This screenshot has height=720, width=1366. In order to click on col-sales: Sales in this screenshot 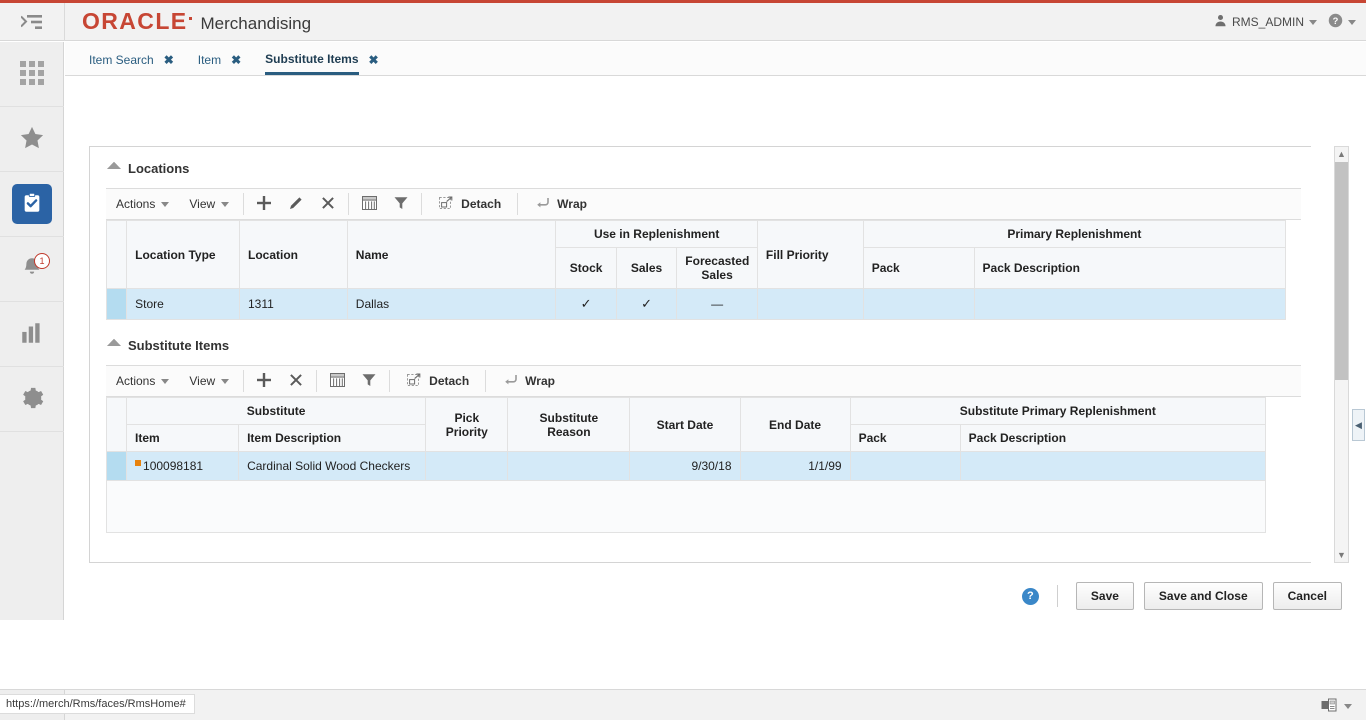, I will do `click(646, 268)`.